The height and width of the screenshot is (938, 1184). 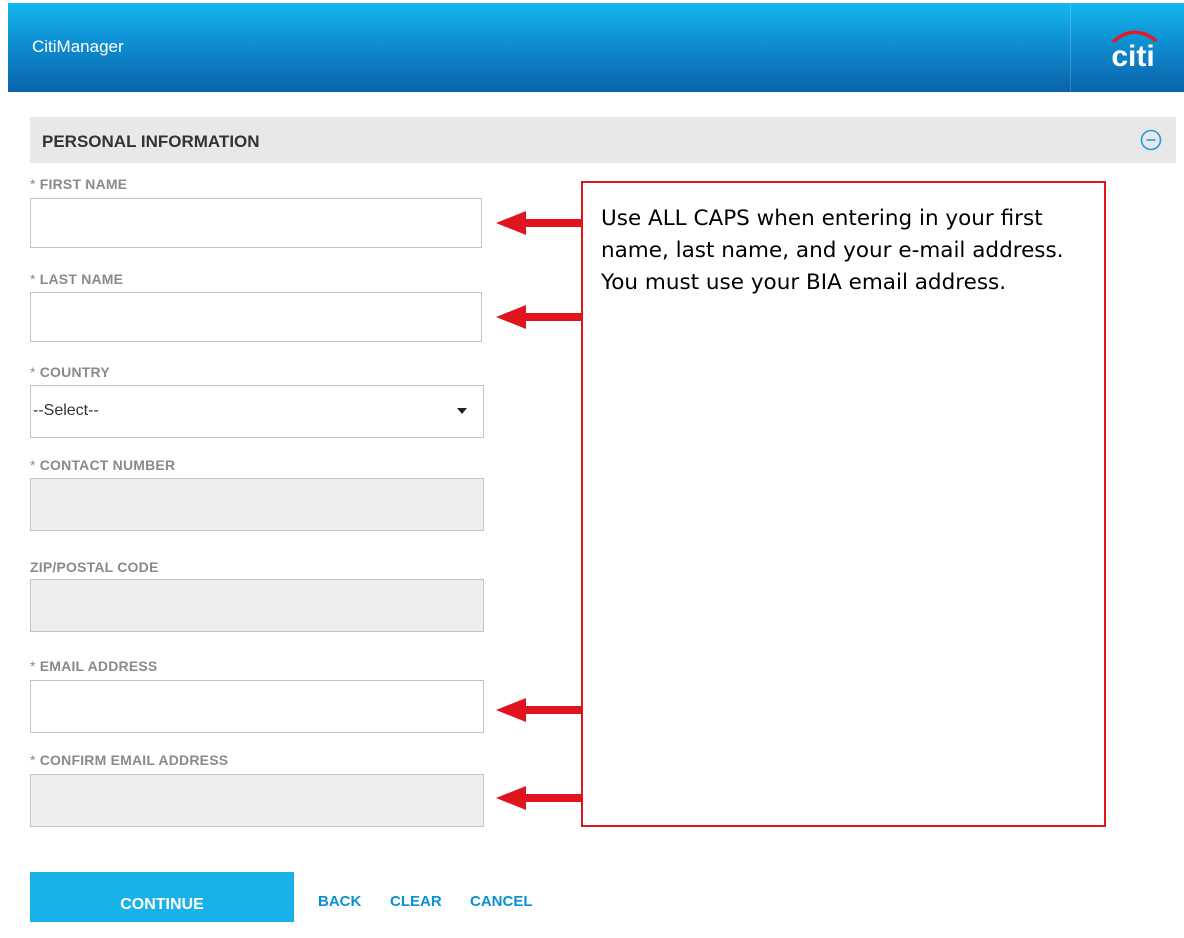 What do you see at coordinates (79, 184) in the screenshot?
I see `first-name-label: * FIRST NAME` at bounding box center [79, 184].